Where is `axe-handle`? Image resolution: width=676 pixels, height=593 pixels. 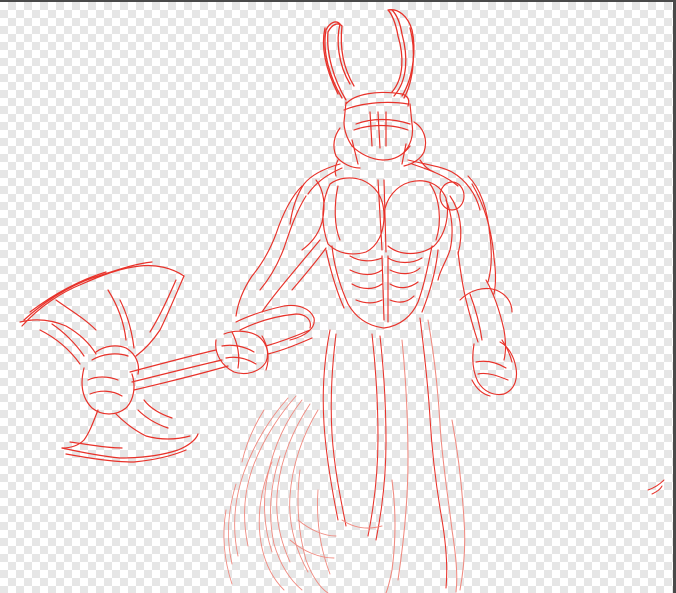
axe-handle is located at coordinates (221, 360).